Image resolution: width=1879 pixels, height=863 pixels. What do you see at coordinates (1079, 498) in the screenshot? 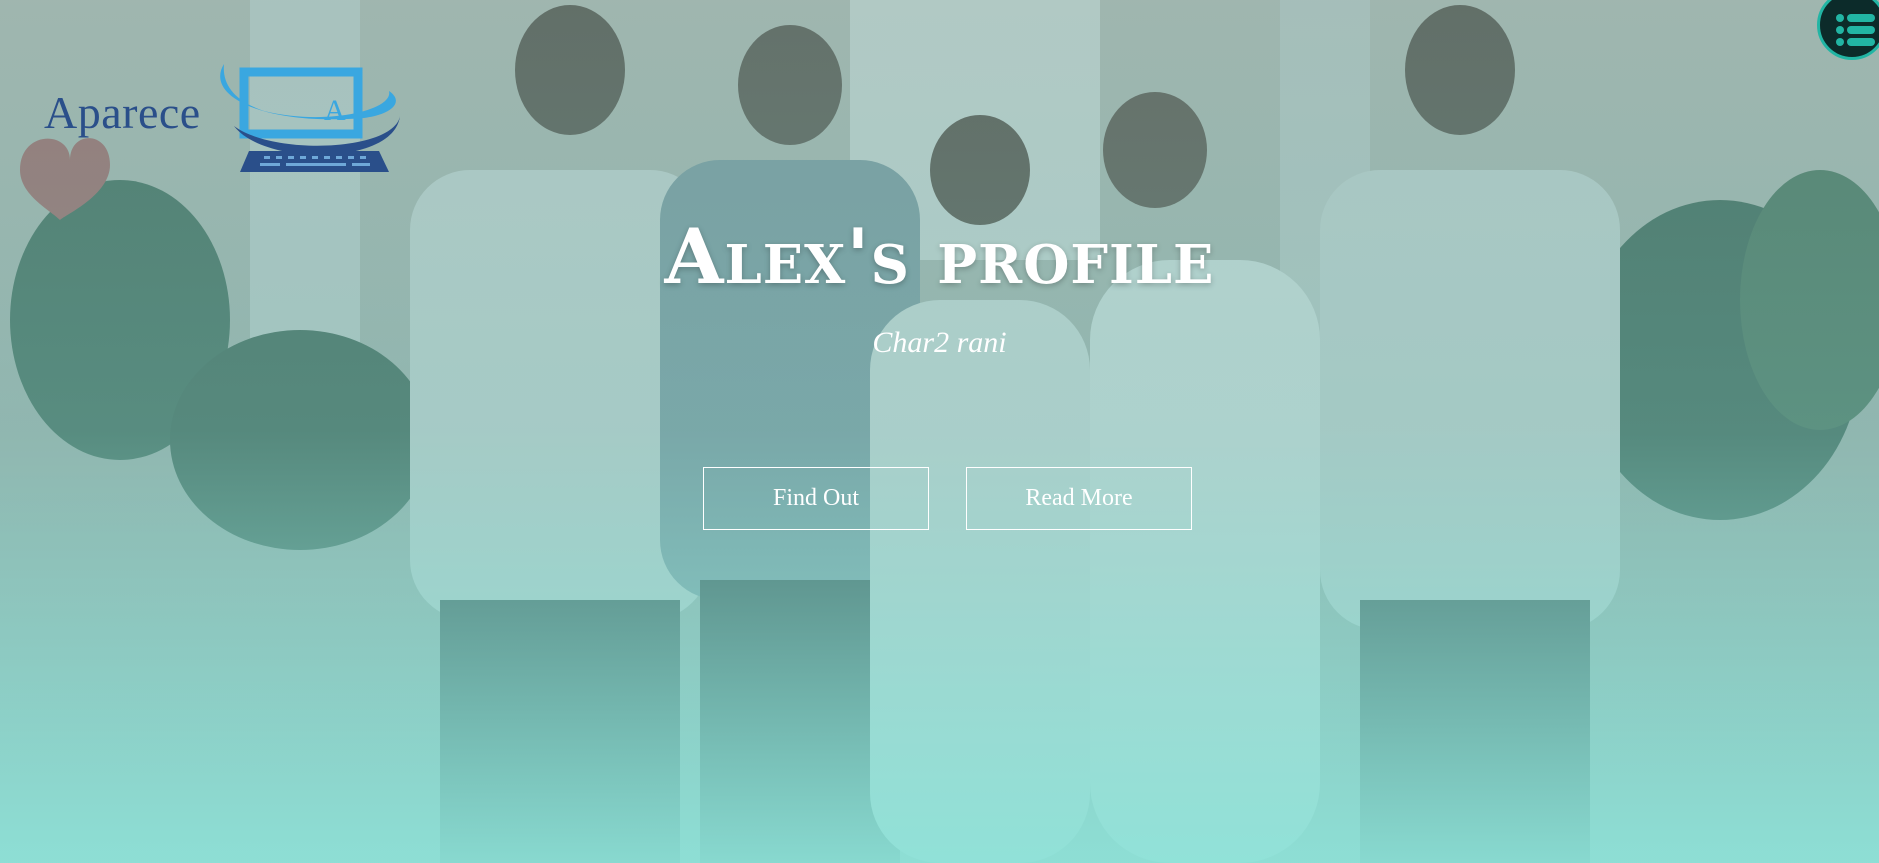
I see `read-more-button: Read More` at bounding box center [1079, 498].